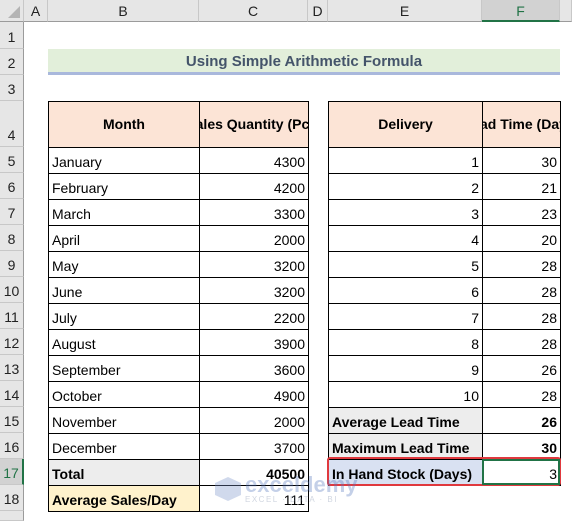  Describe the element at coordinates (124, 446) in the screenshot. I see `month-cell: December` at that location.